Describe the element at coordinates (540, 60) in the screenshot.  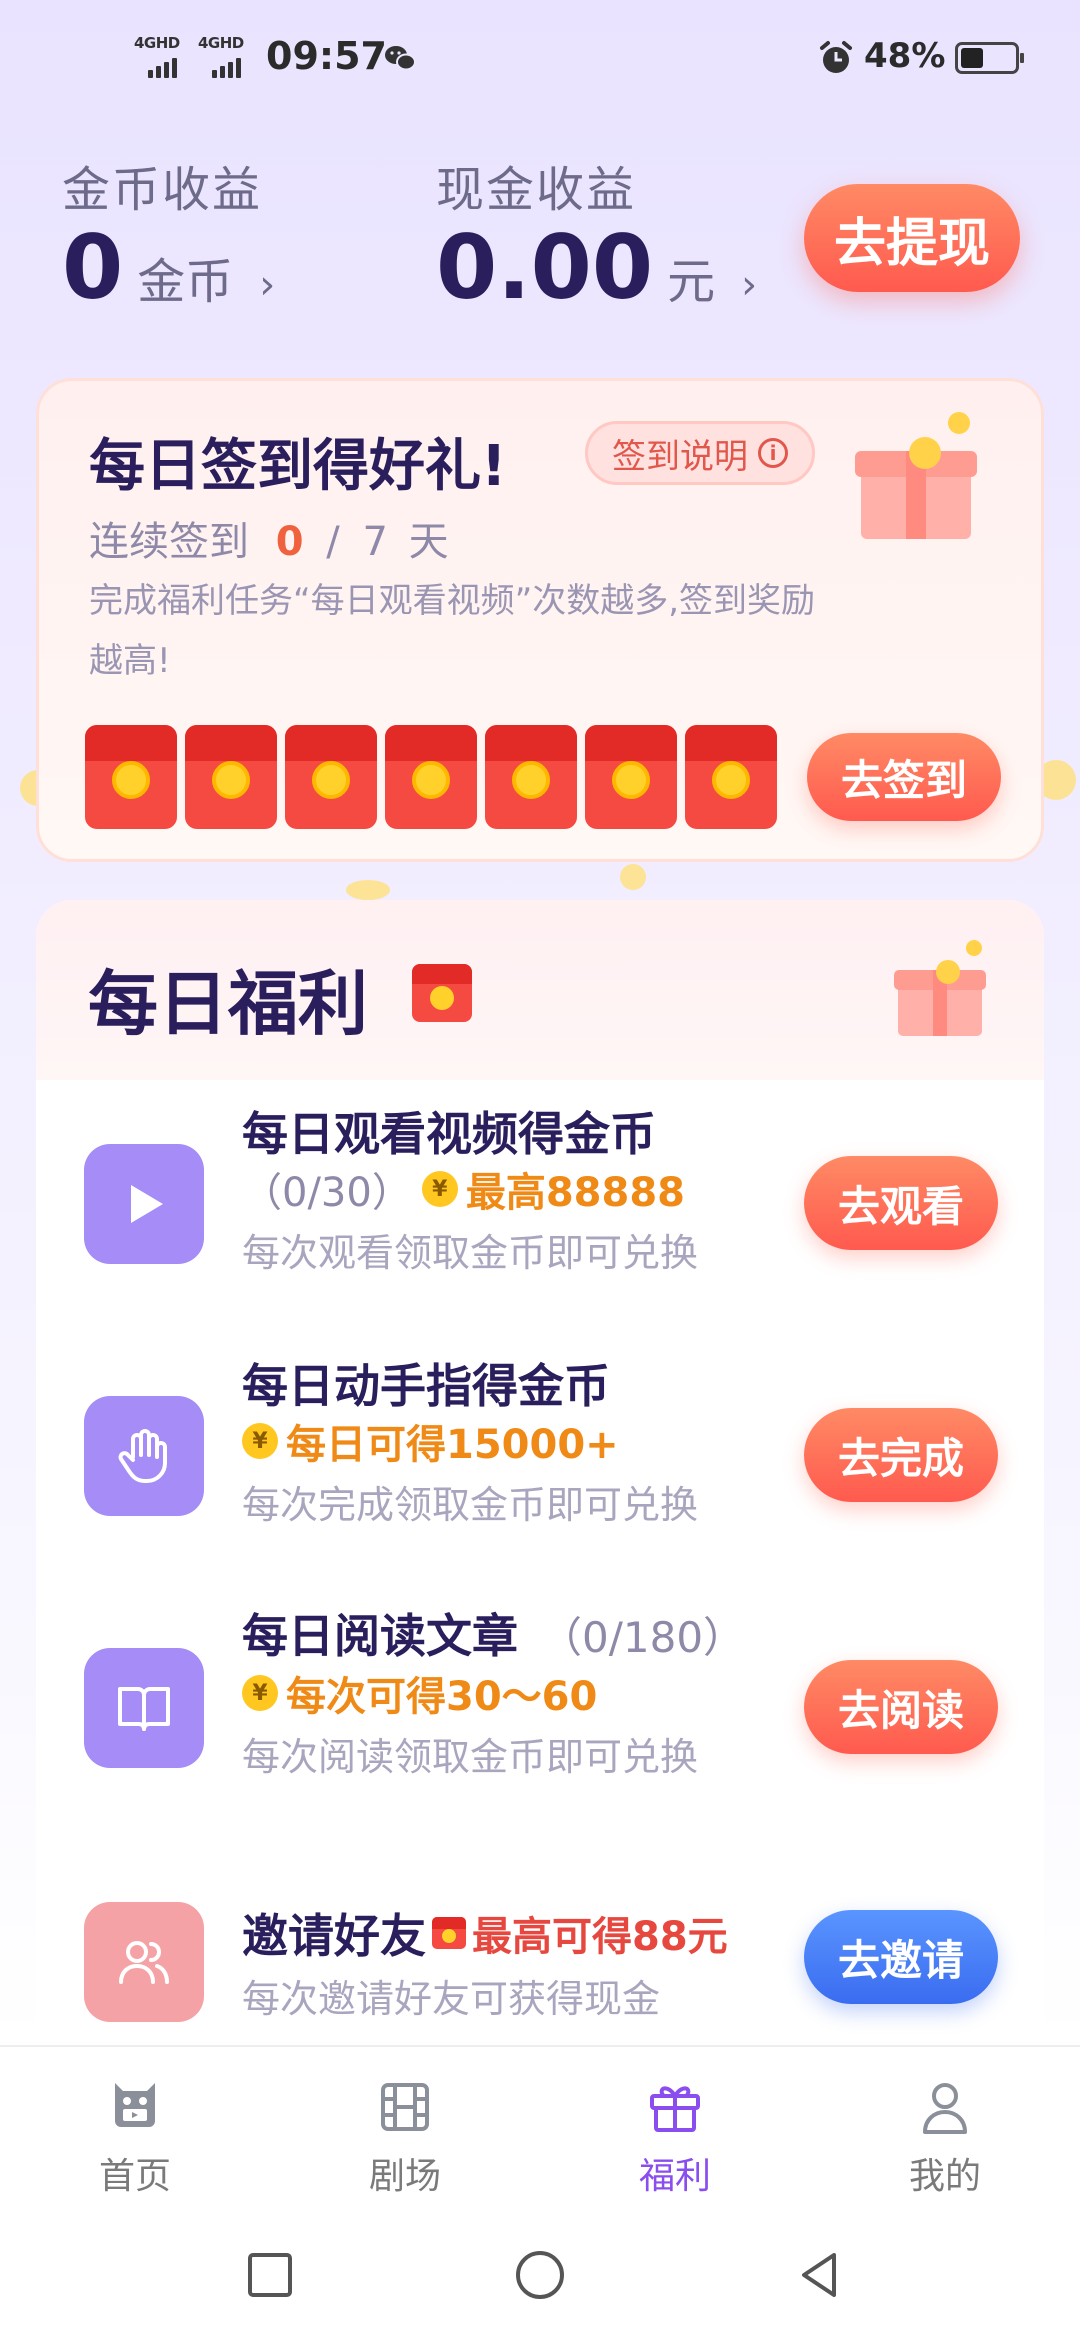
I see `status-bar: 4GHD 4GHD 09:57 48%` at that location.